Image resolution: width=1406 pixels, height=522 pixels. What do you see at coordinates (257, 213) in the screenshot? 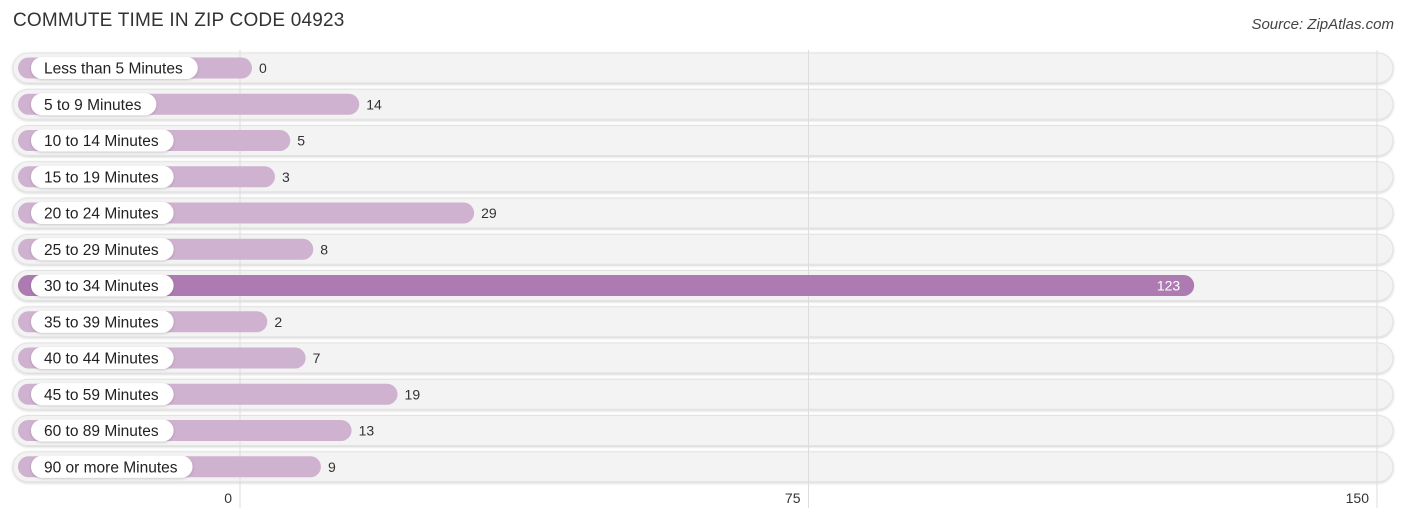
I see `bar-row: 20 to 24 Minutes 29` at bounding box center [257, 213].